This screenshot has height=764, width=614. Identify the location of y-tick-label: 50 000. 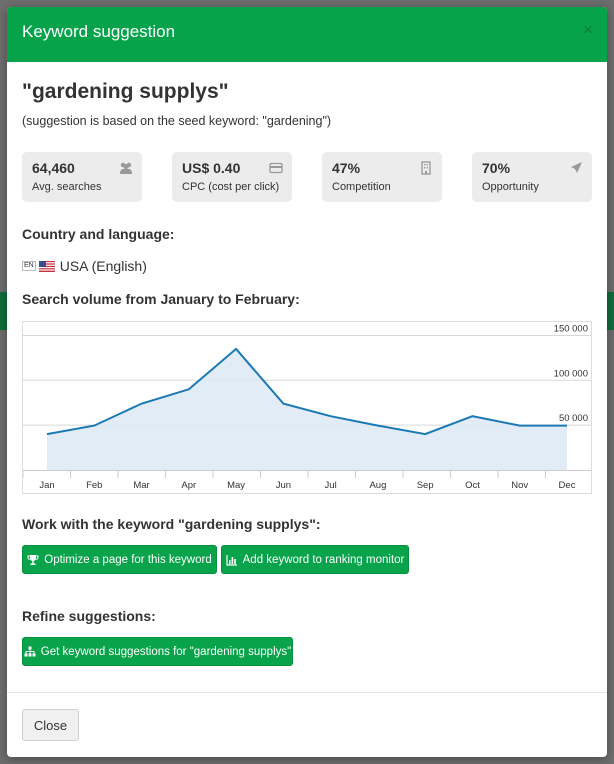
(573, 418).